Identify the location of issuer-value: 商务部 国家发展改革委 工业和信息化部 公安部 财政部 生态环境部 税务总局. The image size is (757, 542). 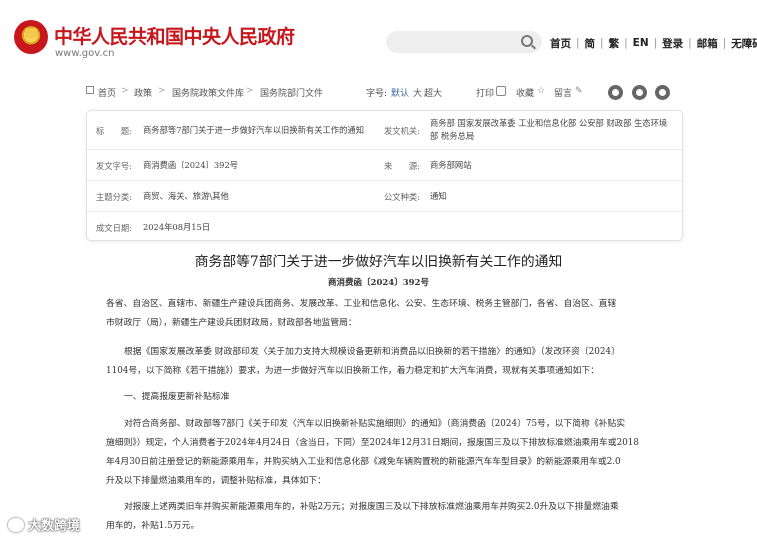
(549, 129).